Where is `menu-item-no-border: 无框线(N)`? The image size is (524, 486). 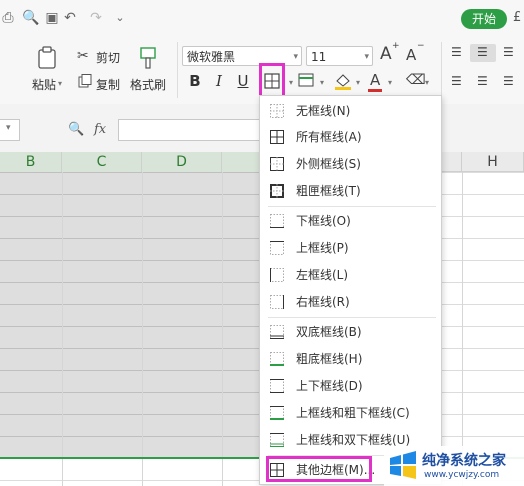 menu-item-no-border: 无框线(N) is located at coordinates (350, 111).